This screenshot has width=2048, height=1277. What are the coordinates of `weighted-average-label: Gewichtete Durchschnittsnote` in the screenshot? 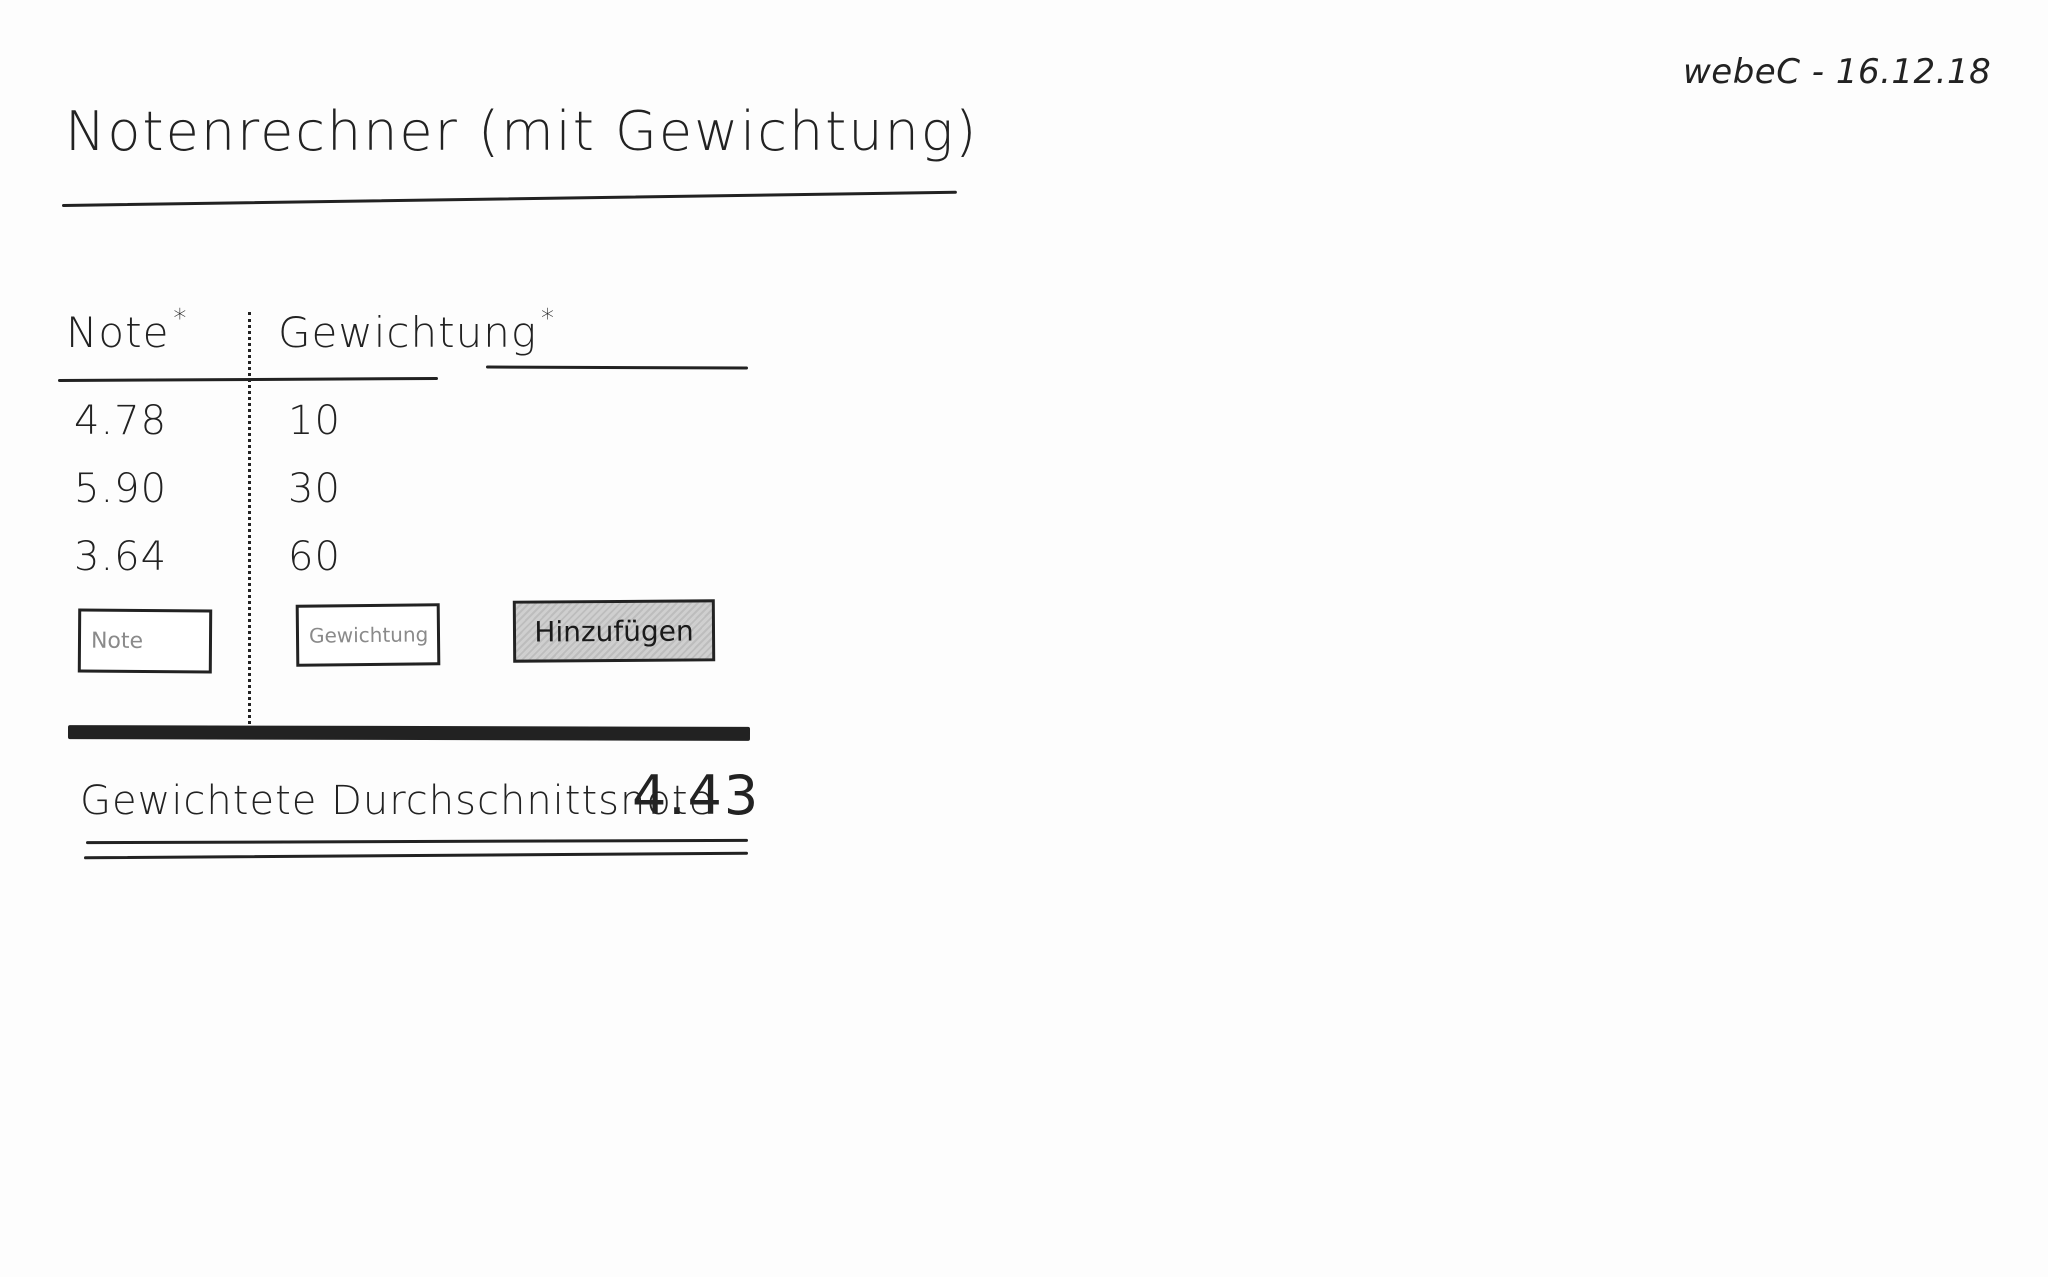 It's located at (397, 801).